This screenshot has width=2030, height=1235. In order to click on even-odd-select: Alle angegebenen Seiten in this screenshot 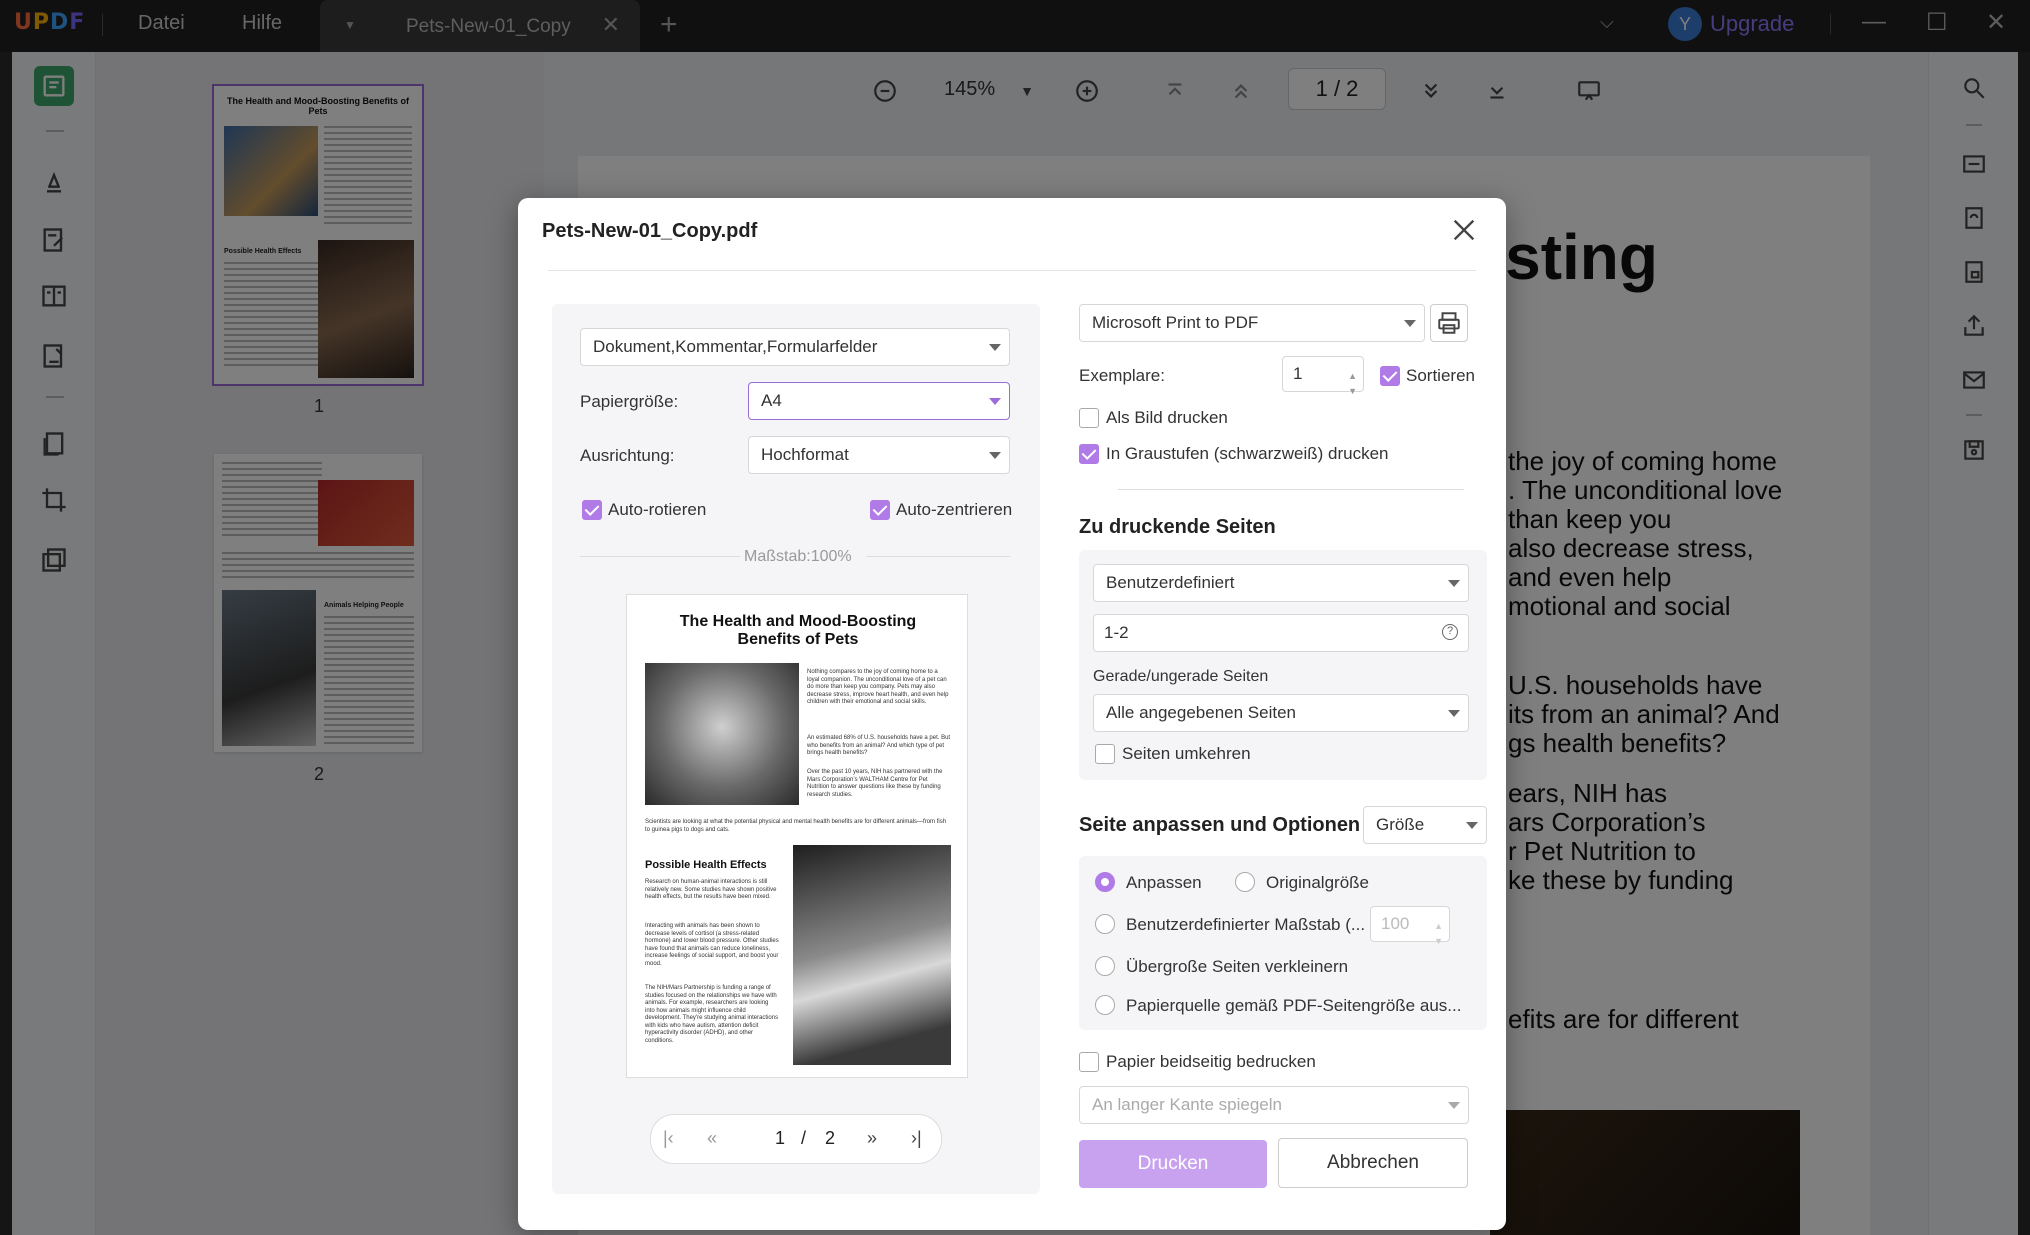, I will do `click(1281, 713)`.